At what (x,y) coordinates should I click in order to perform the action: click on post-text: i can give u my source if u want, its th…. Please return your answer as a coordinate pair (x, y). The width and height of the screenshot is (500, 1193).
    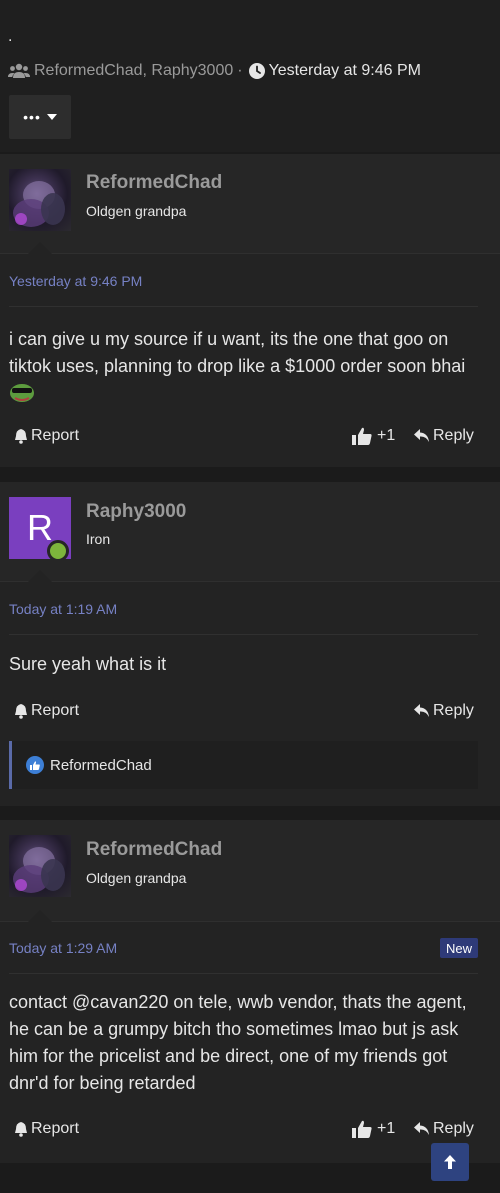
    Looking at the image, I should click on (237, 352).